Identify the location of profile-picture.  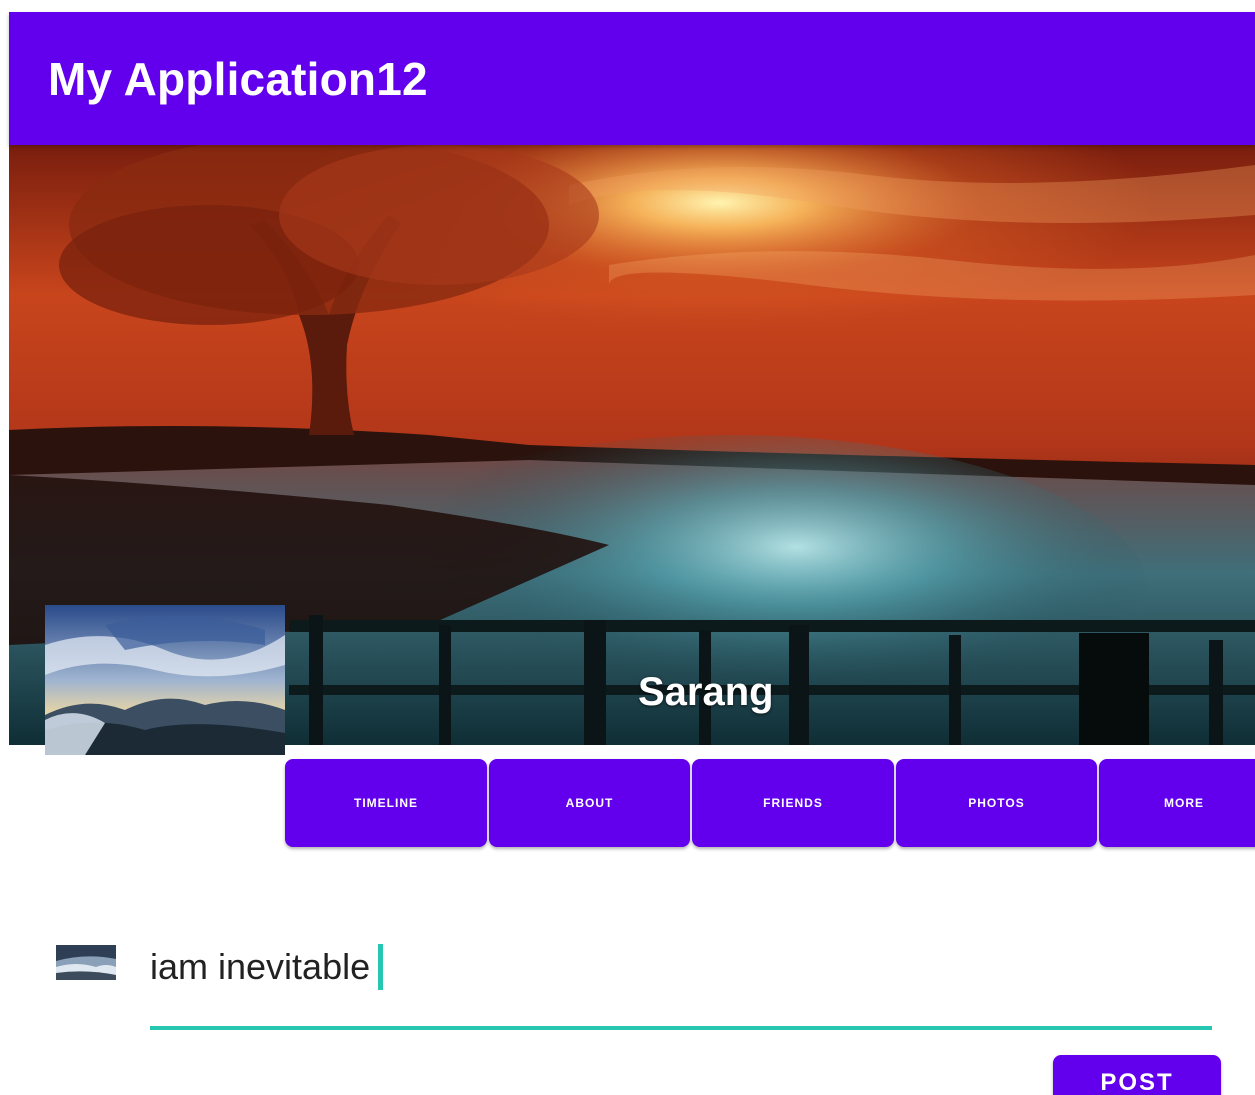
(165, 680).